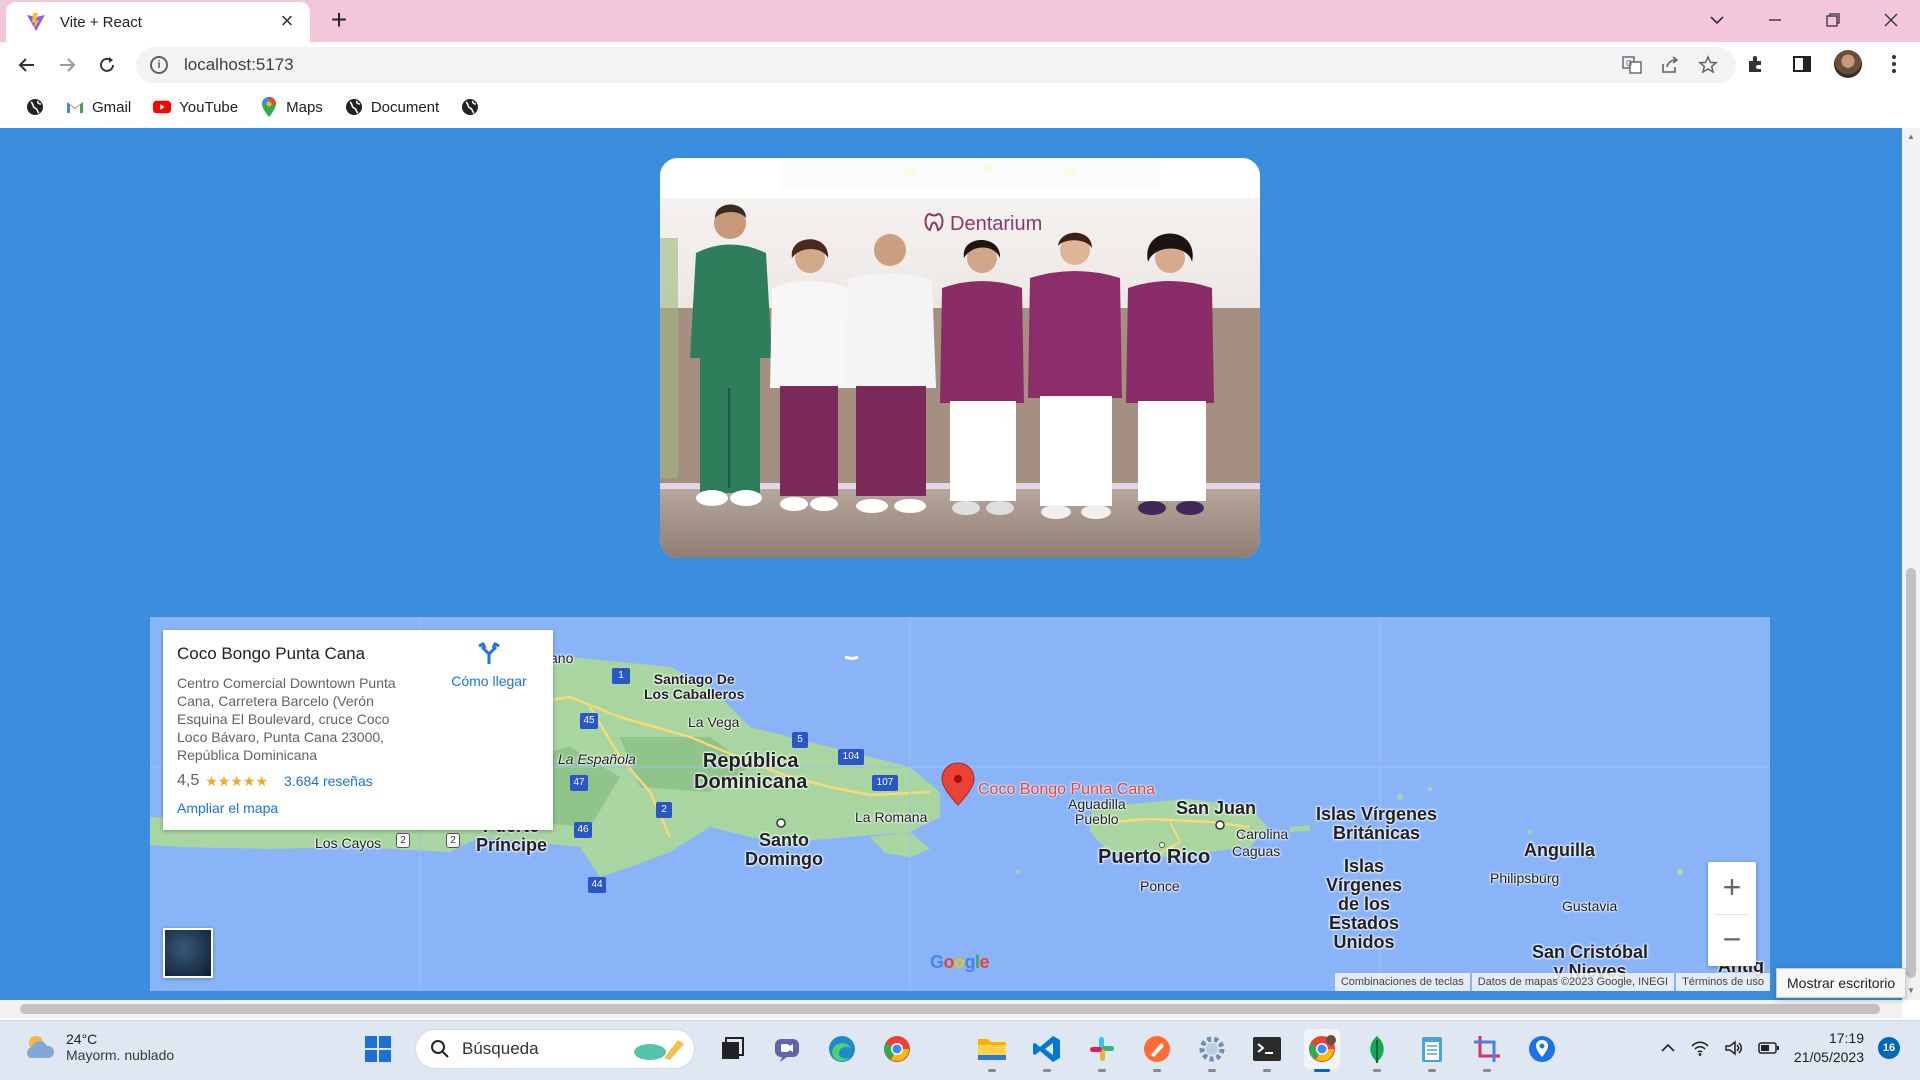 The height and width of the screenshot is (1080, 1920). What do you see at coordinates (1769, 1048) in the screenshot?
I see `battery-icon` at bounding box center [1769, 1048].